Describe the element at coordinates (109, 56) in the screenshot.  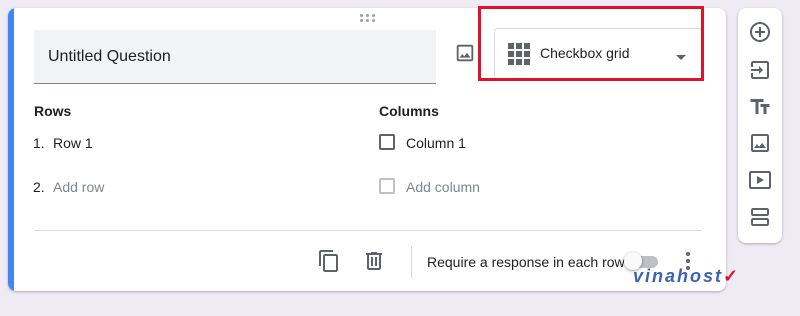
I see `question-title-text: Untitled Question` at that location.